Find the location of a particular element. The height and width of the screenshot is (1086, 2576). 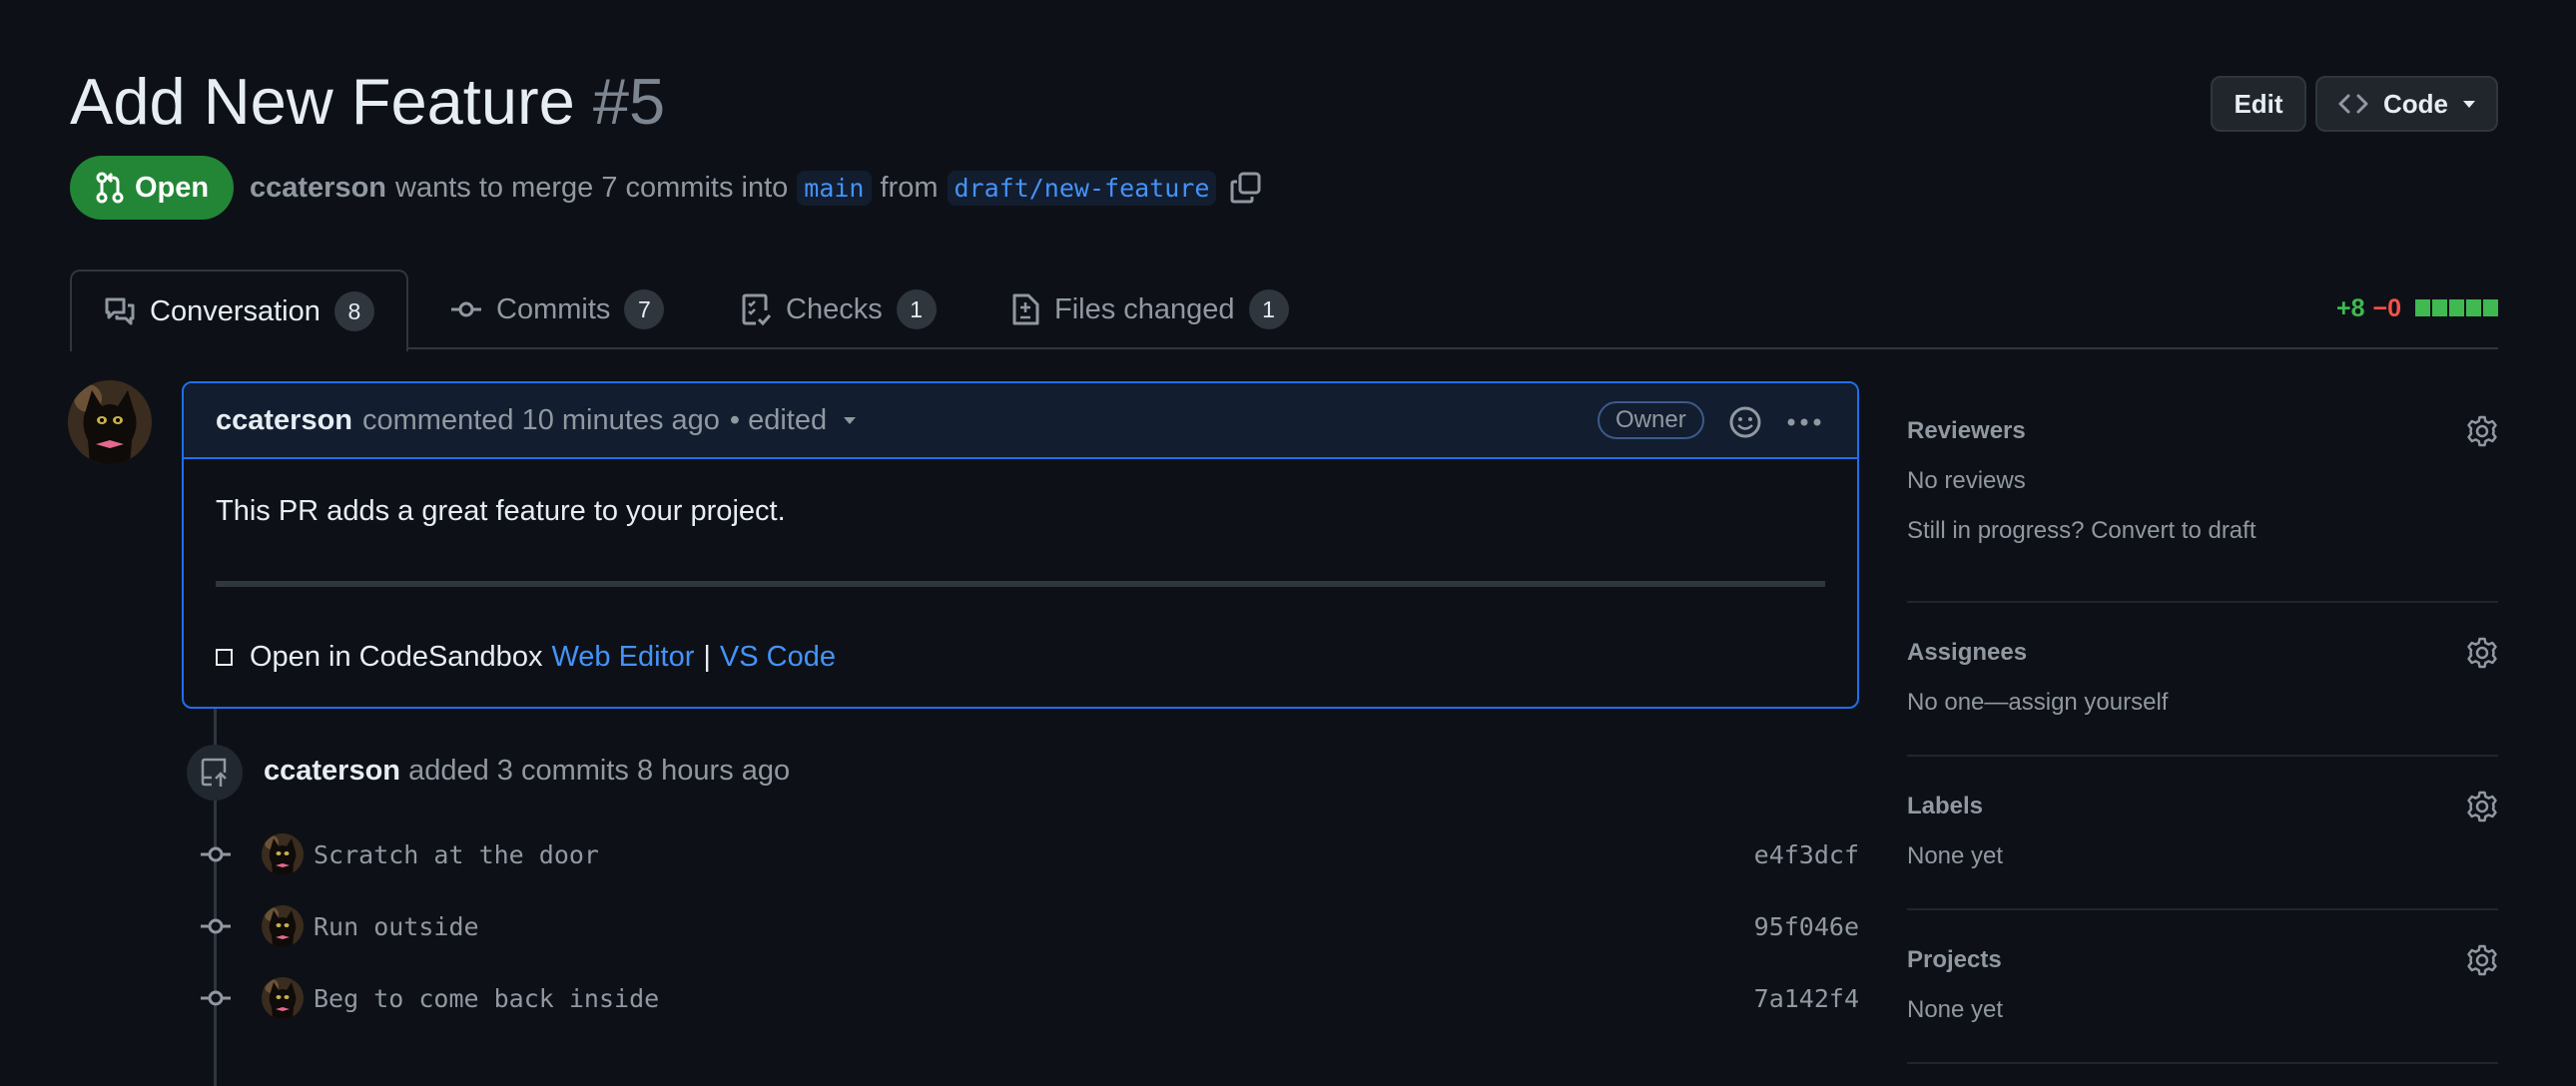

comment-meta: commented 10 minutes ago is located at coordinates (541, 421).